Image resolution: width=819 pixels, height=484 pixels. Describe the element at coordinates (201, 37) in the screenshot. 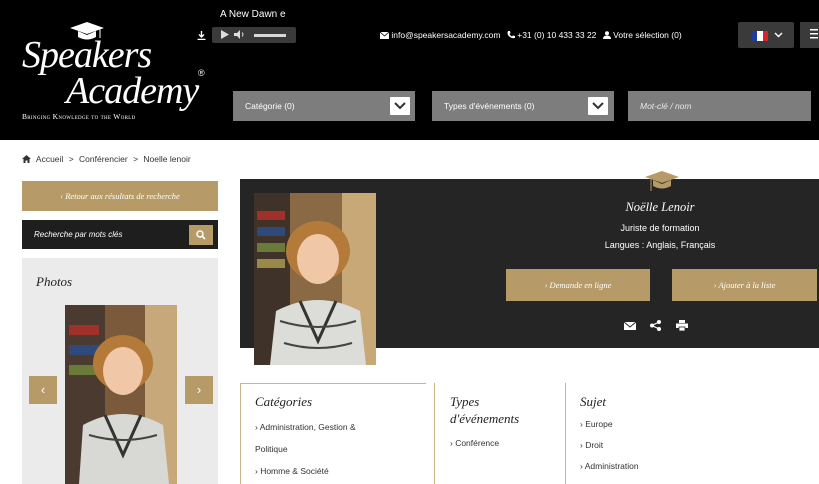

I see `download-icon` at that location.